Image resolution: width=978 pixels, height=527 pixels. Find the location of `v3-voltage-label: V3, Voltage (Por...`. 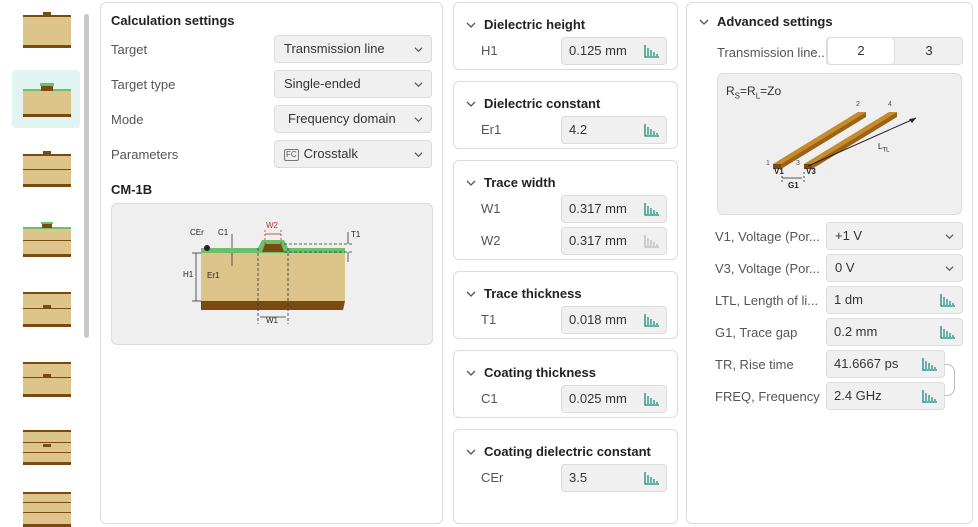

v3-voltage-label: V3, Voltage (Por... is located at coordinates (767, 268).